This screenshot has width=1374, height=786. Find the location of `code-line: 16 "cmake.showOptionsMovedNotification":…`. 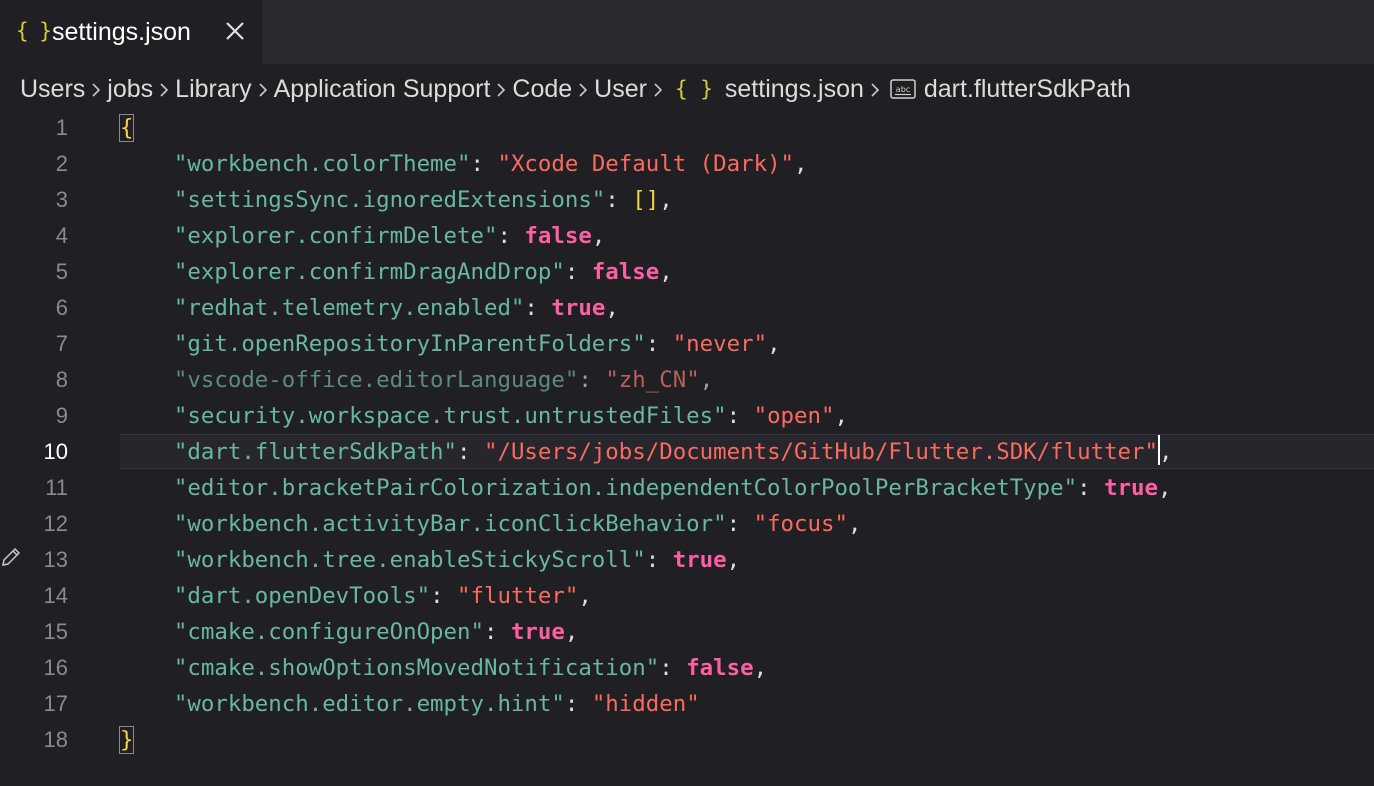

code-line: 16 "cmake.showOptionsMovedNotification":… is located at coordinates (687, 668).